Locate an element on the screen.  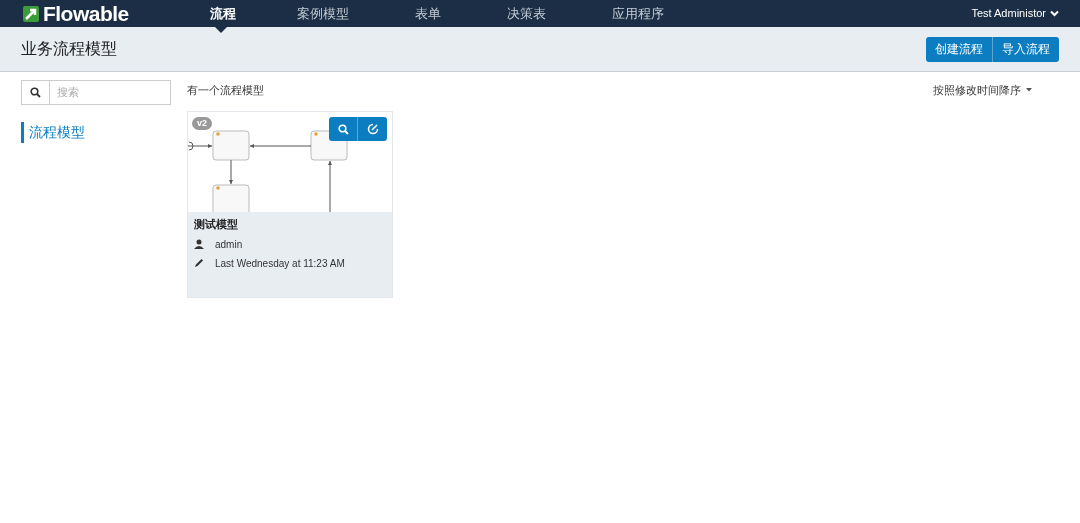
edit-icon is located at coordinates (372, 129).